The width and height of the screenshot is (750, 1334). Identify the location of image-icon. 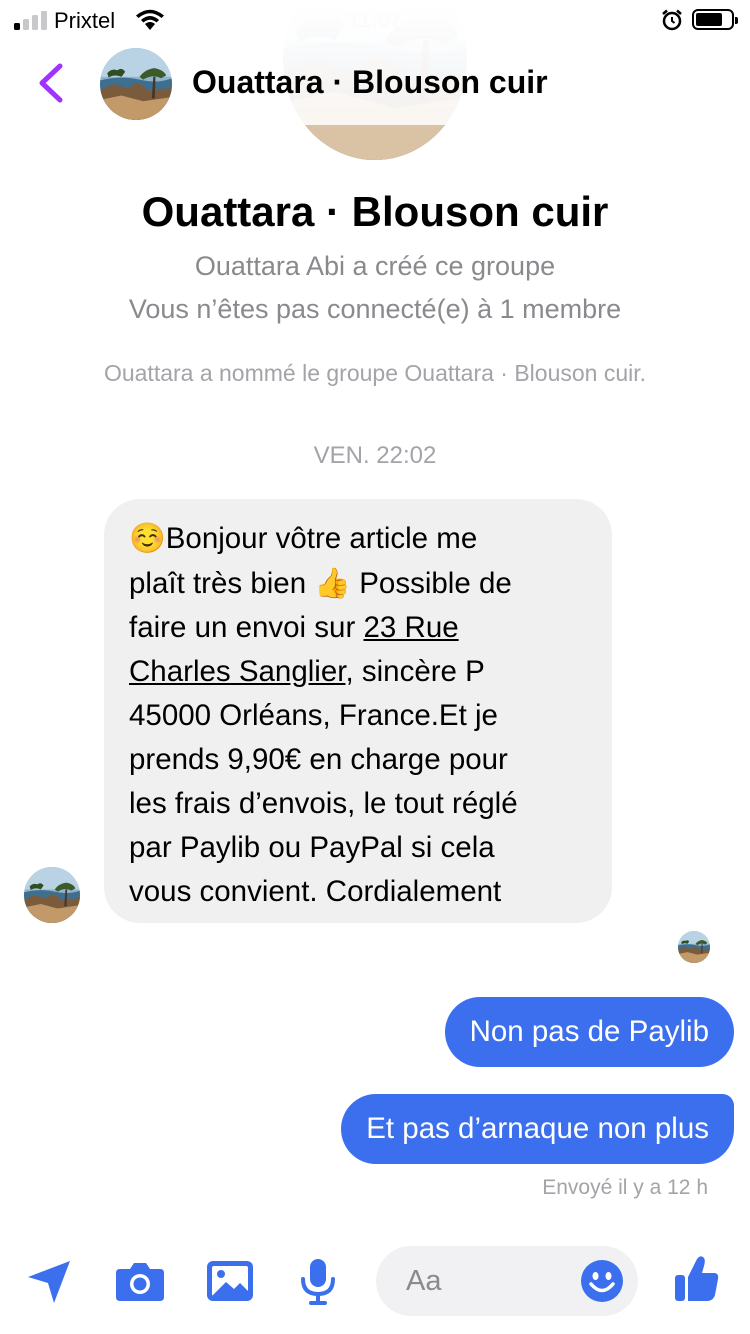
(230, 1281).